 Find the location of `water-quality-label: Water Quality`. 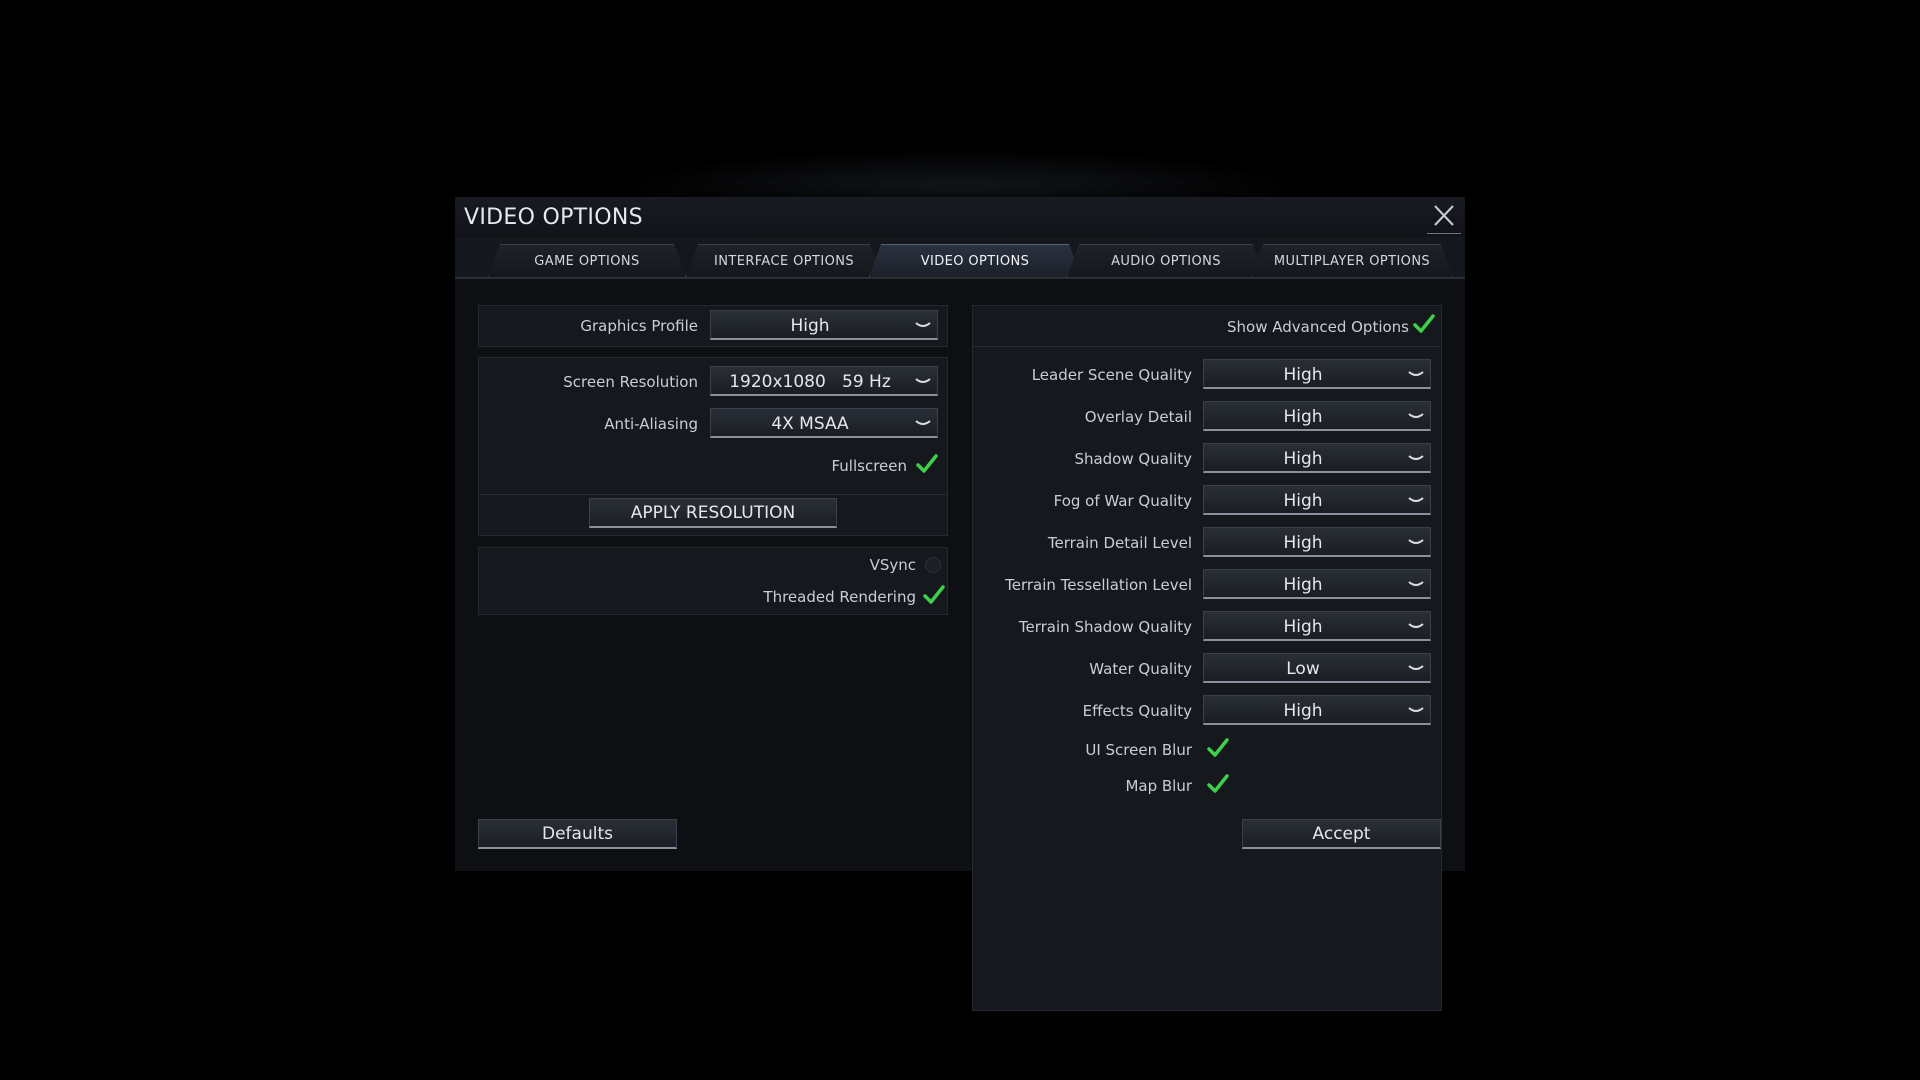

water-quality-label: Water Quality is located at coordinates (1140, 669).